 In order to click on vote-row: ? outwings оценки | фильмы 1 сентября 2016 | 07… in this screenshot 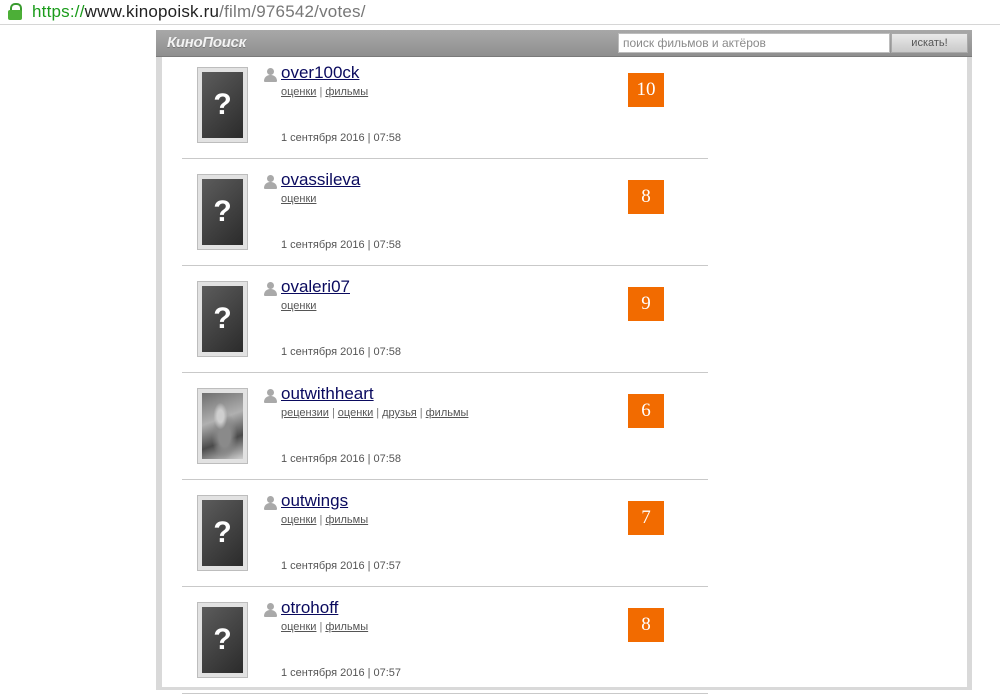, I will do `click(445, 533)`.